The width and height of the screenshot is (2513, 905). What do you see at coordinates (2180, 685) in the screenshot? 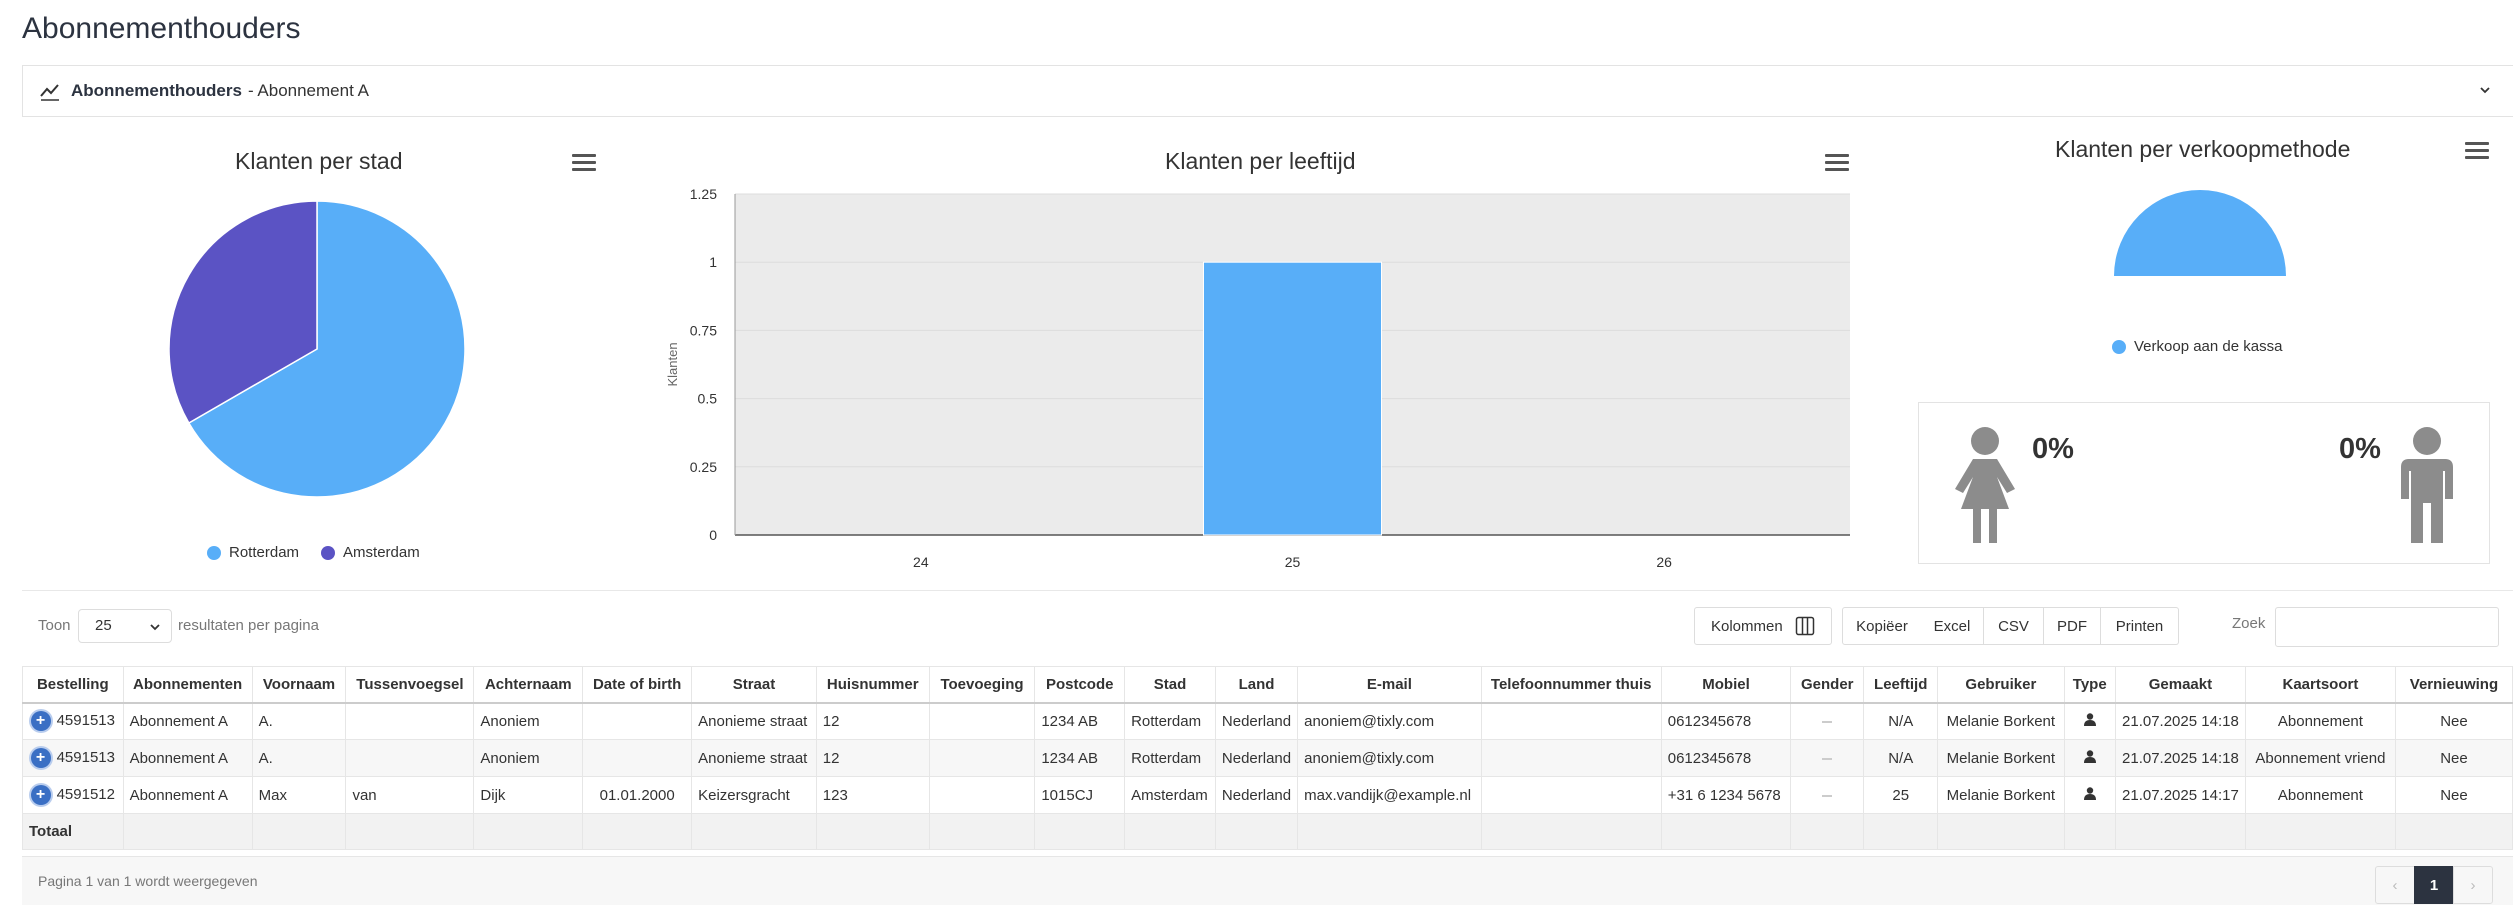
I see `column-header: Gemaakt` at bounding box center [2180, 685].